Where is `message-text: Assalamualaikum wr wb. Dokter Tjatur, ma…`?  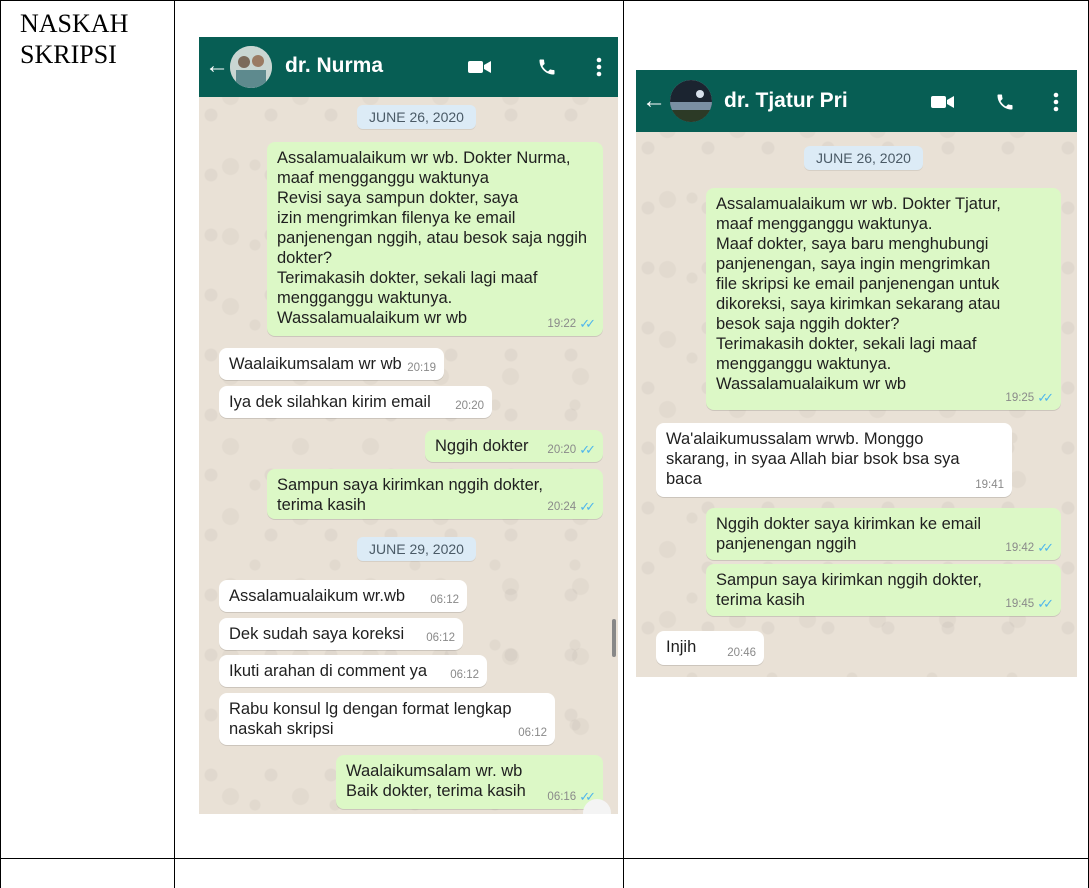 message-text: Assalamualaikum wr wb. Dokter Tjatur, ma… is located at coordinates (858, 294).